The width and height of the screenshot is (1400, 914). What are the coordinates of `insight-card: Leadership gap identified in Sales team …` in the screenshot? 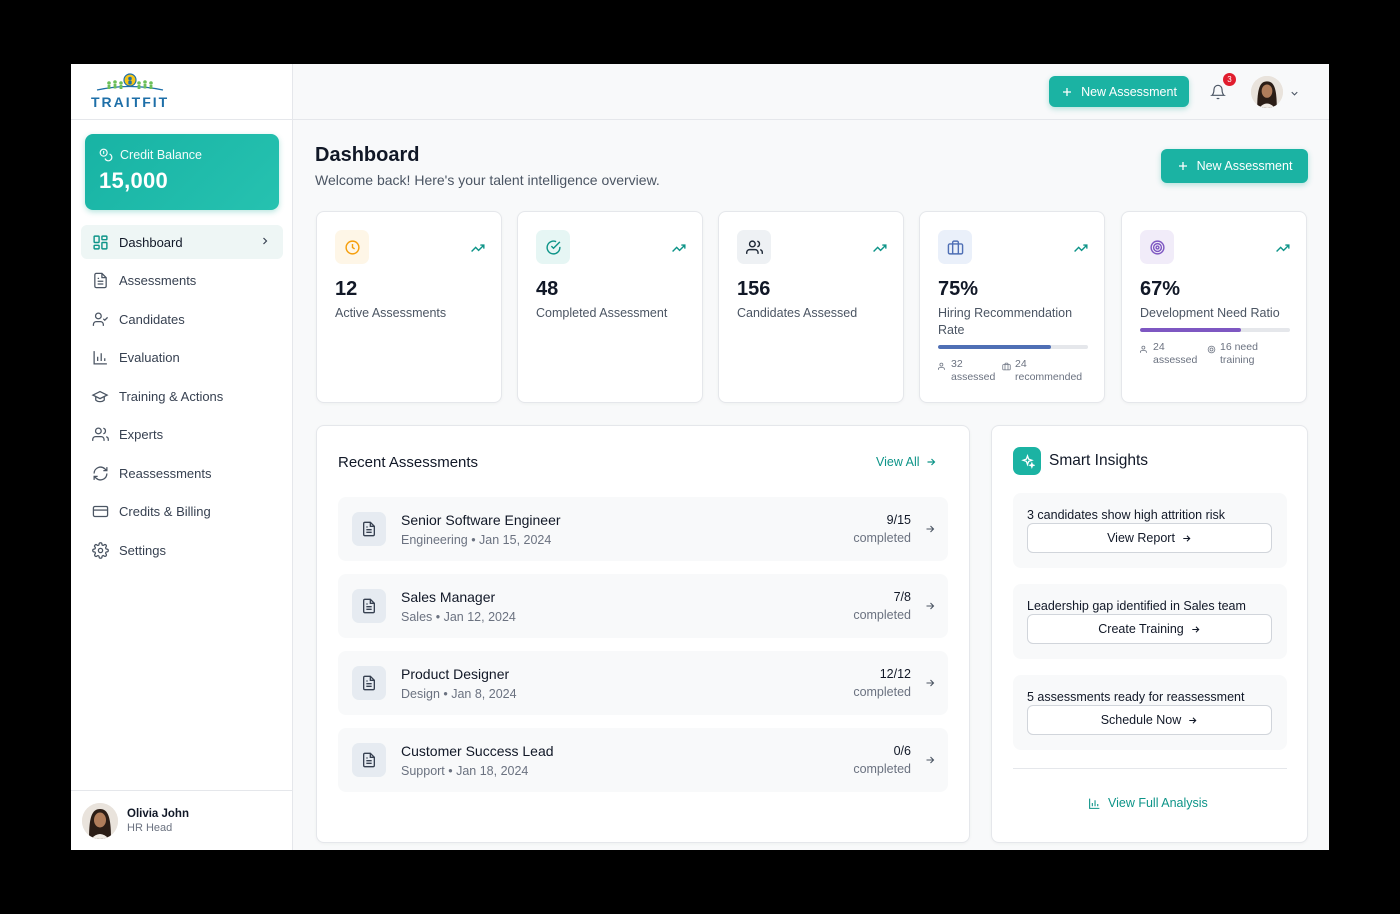 It's located at (1150, 621).